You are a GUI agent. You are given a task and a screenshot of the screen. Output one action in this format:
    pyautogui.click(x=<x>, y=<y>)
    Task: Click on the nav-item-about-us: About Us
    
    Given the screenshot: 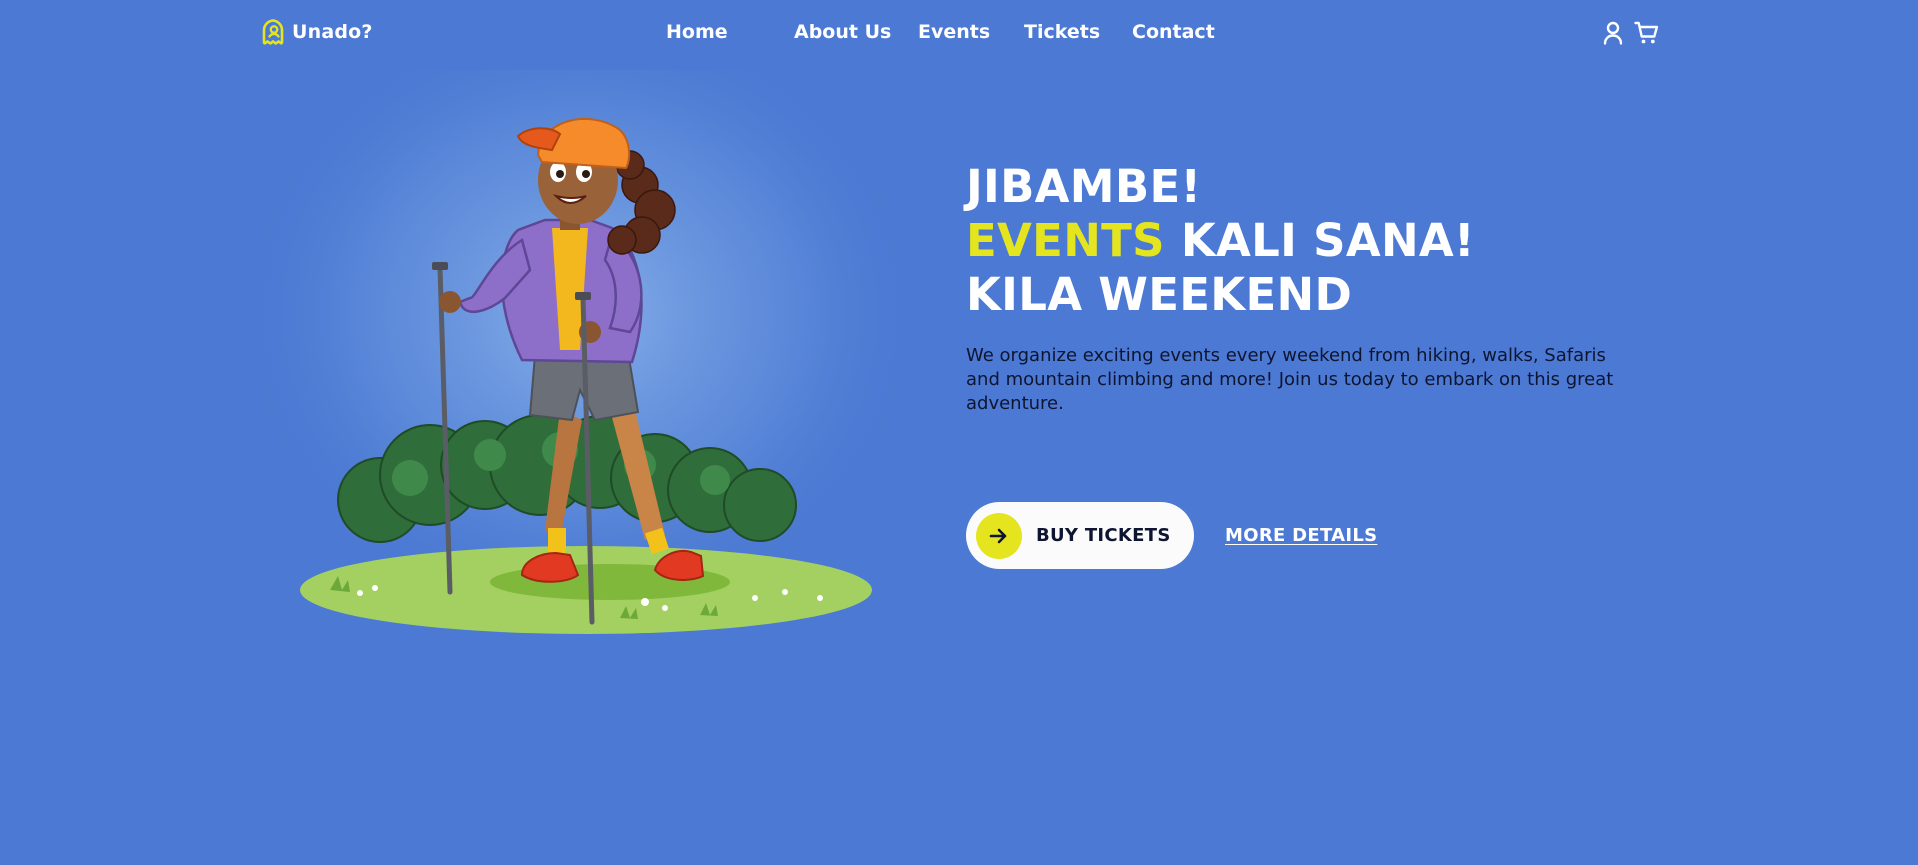 What is the action you would take?
    pyautogui.click(x=856, y=32)
    